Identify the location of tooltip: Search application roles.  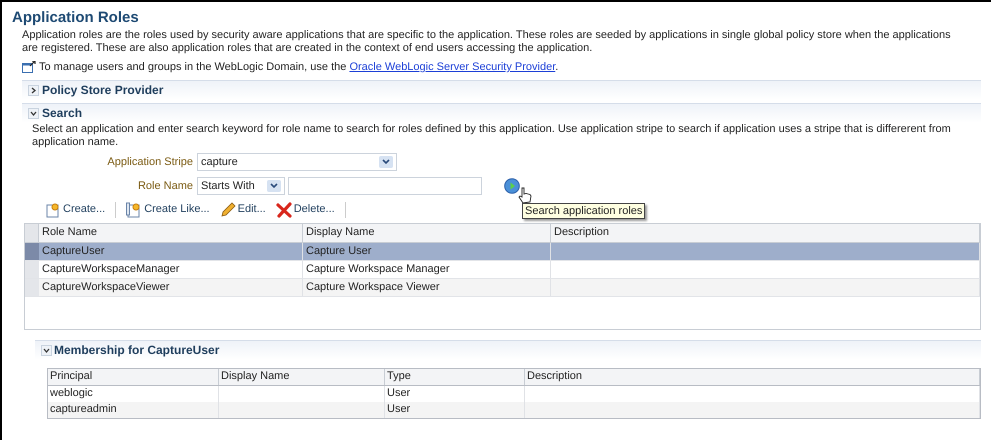
(584, 210).